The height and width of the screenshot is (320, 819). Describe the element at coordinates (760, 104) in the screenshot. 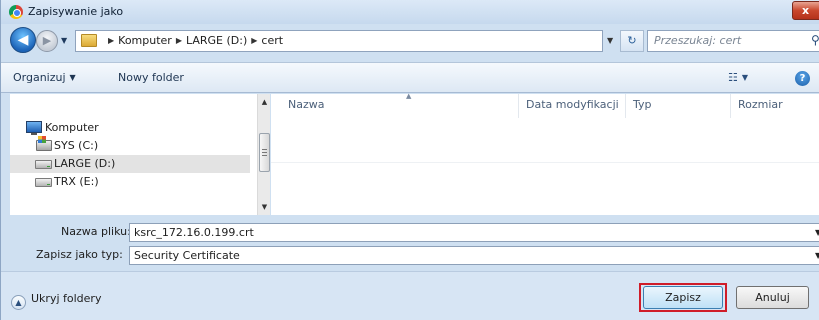

I see `column-header-label: Rozmiar` at that location.